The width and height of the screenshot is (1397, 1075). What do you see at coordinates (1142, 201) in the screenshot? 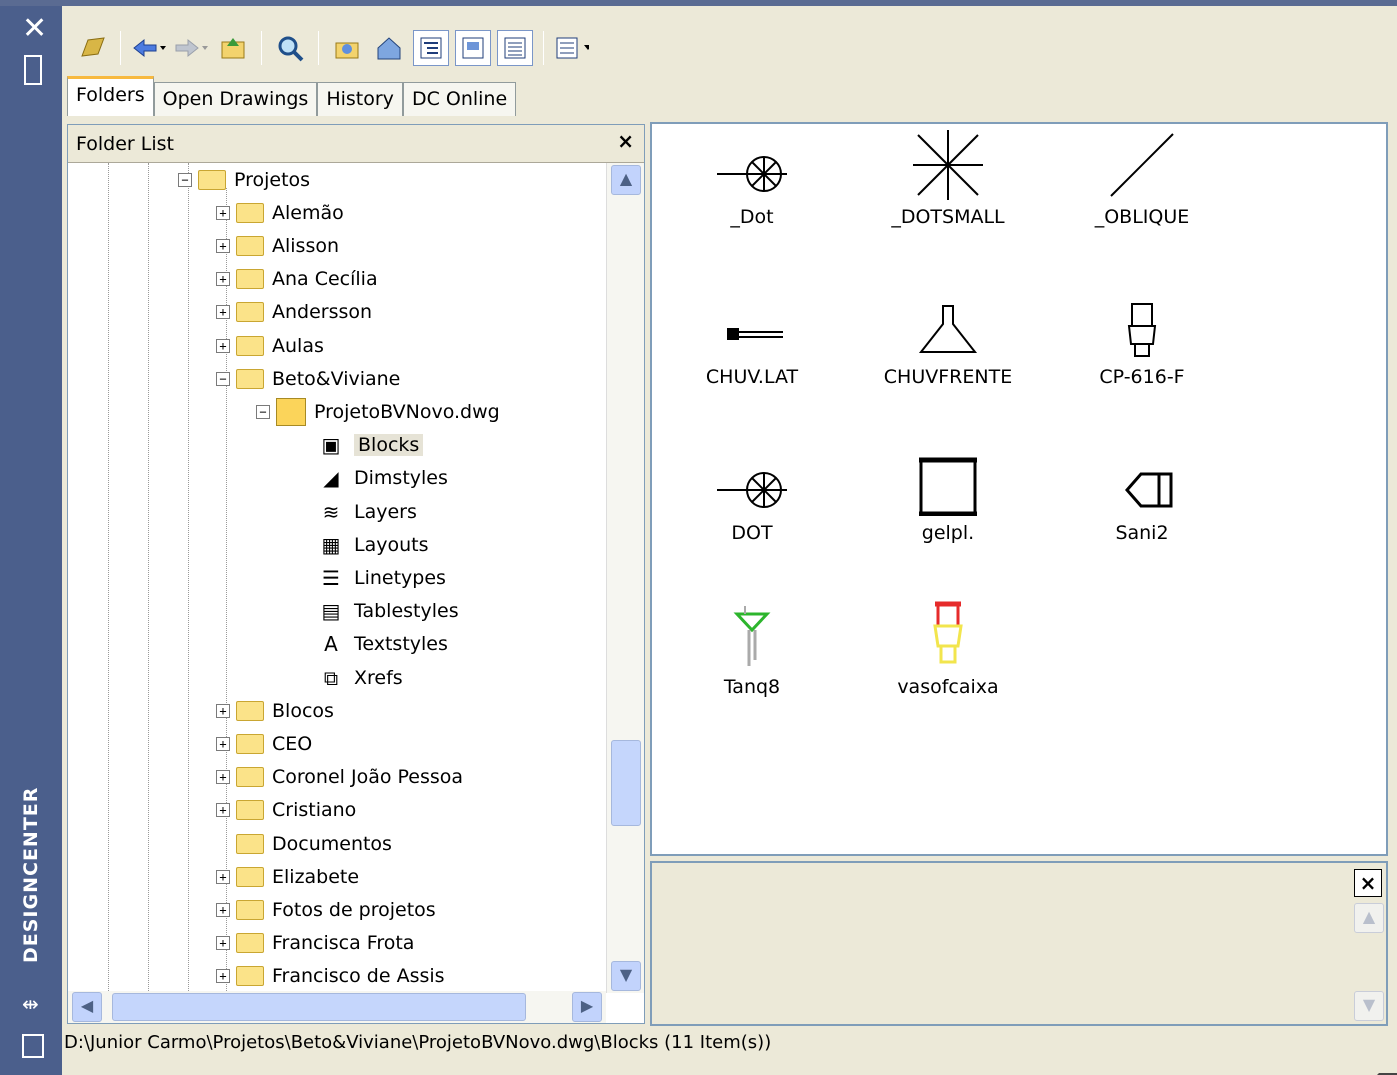
I see `block-item: _OBLIQUE` at bounding box center [1142, 201].